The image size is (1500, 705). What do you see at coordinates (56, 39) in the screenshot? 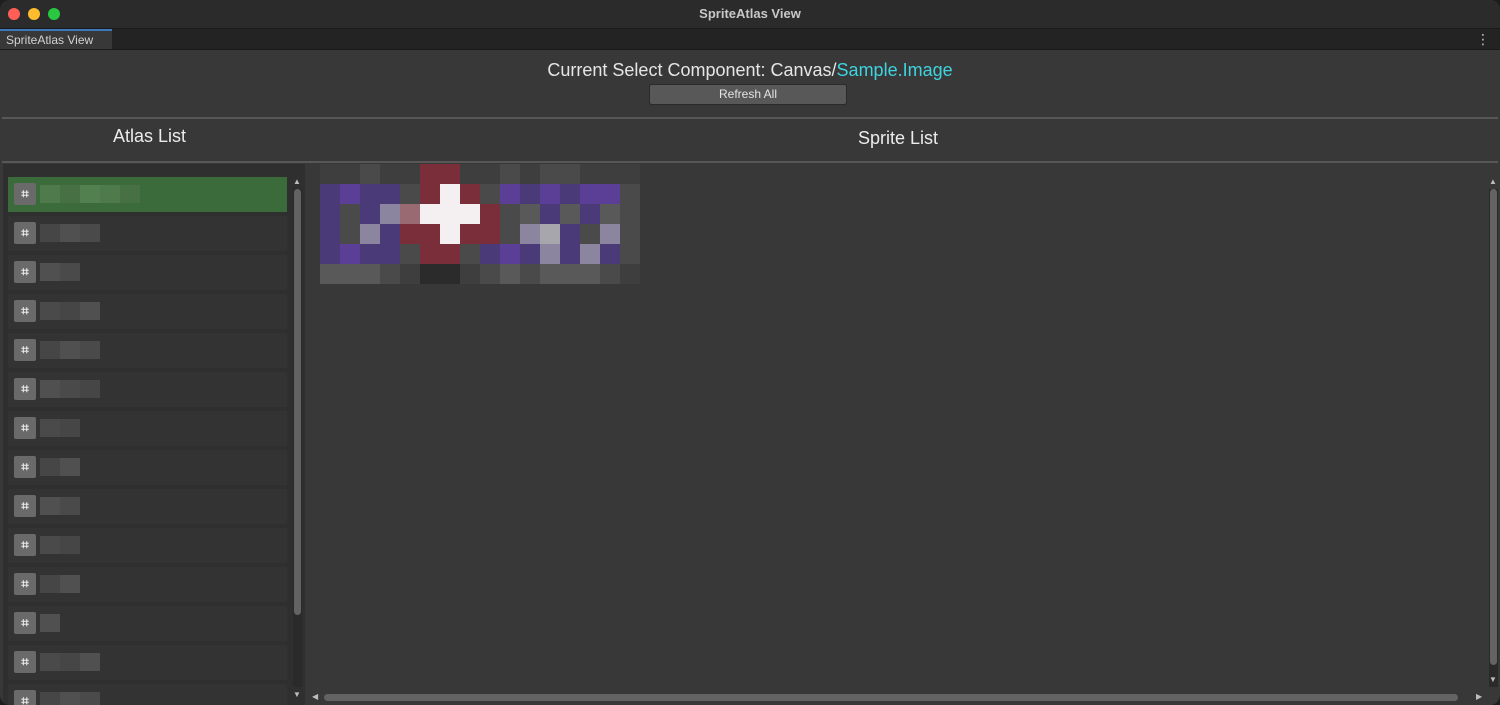
I see `tab-spriteatlas-view: SpriteAtlas View` at bounding box center [56, 39].